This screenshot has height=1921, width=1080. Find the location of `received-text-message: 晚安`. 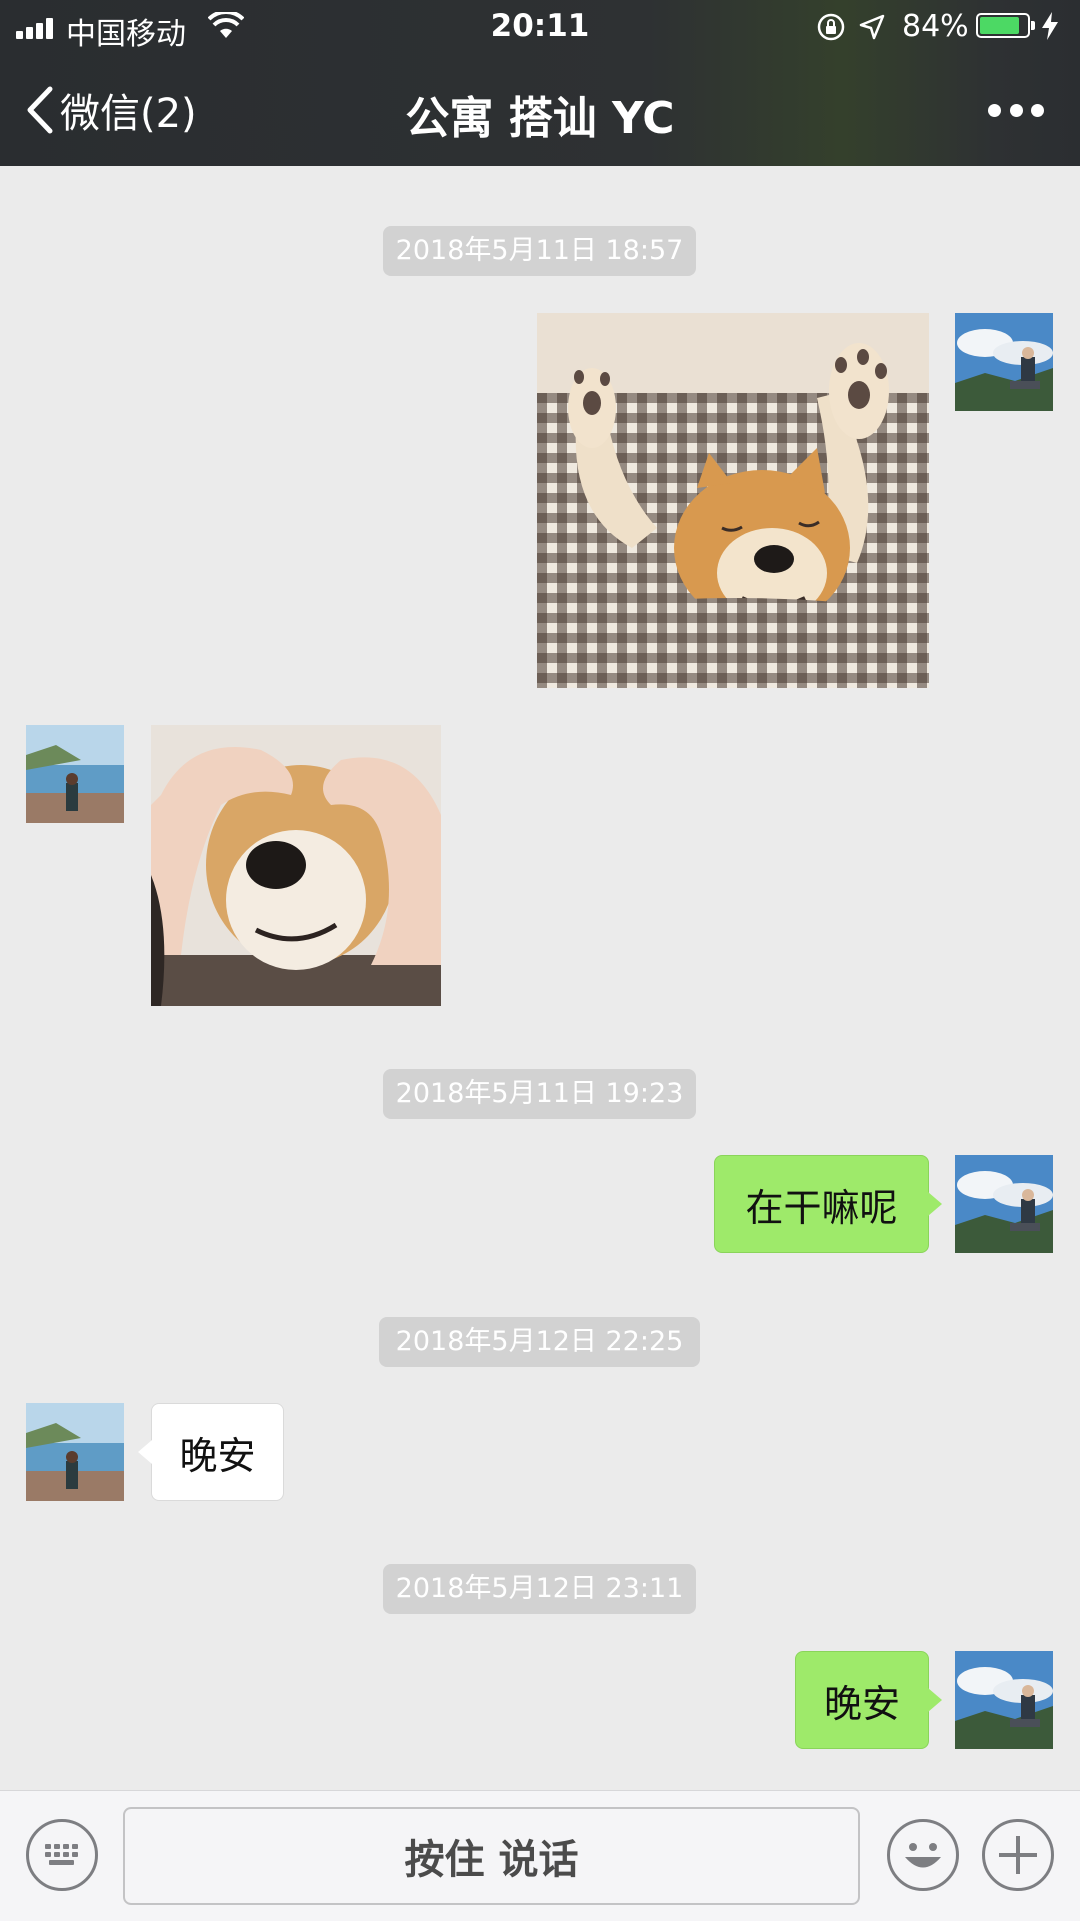

received-text-message: 晚安 is located at coordinates (211, 1452).